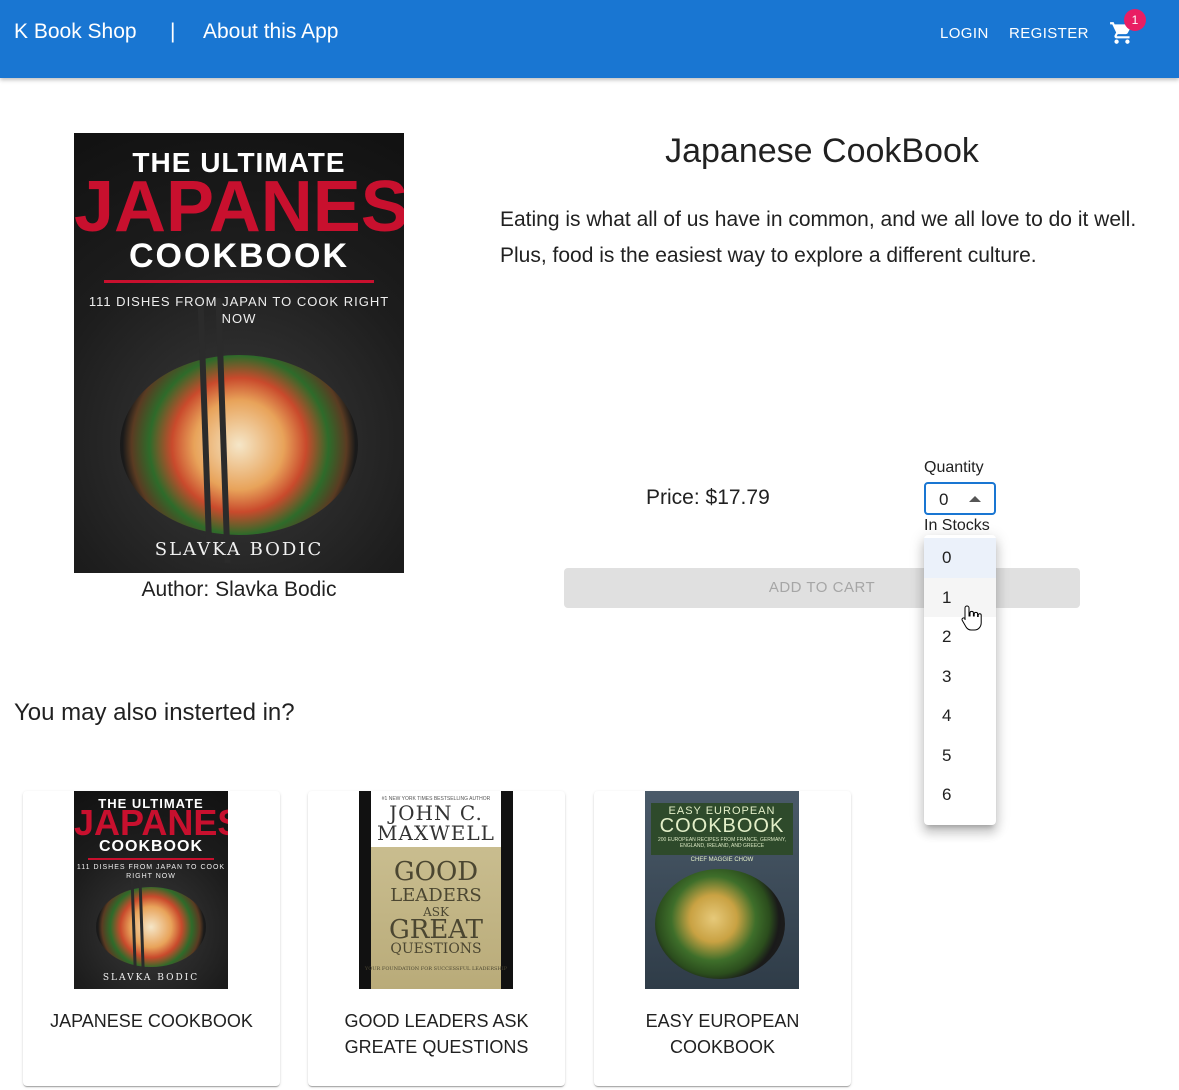 Image resolution: width=1179 pixels, height=1090 pixels. What do you see at coordinates (822, 588) in the screenshot?
I see `add-to-cart-button: ADD TO CART` at bounding box center [822, 588].